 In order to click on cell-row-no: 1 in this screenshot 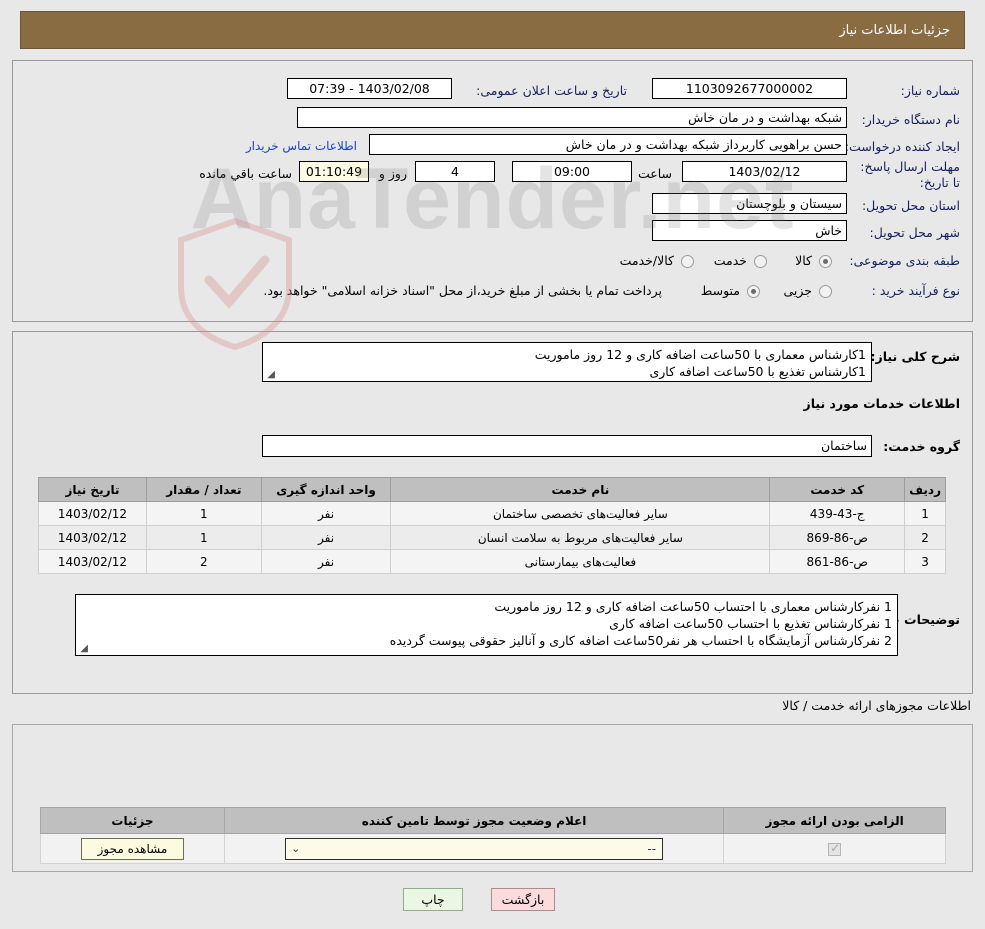, I will do `click(925, 513)`.